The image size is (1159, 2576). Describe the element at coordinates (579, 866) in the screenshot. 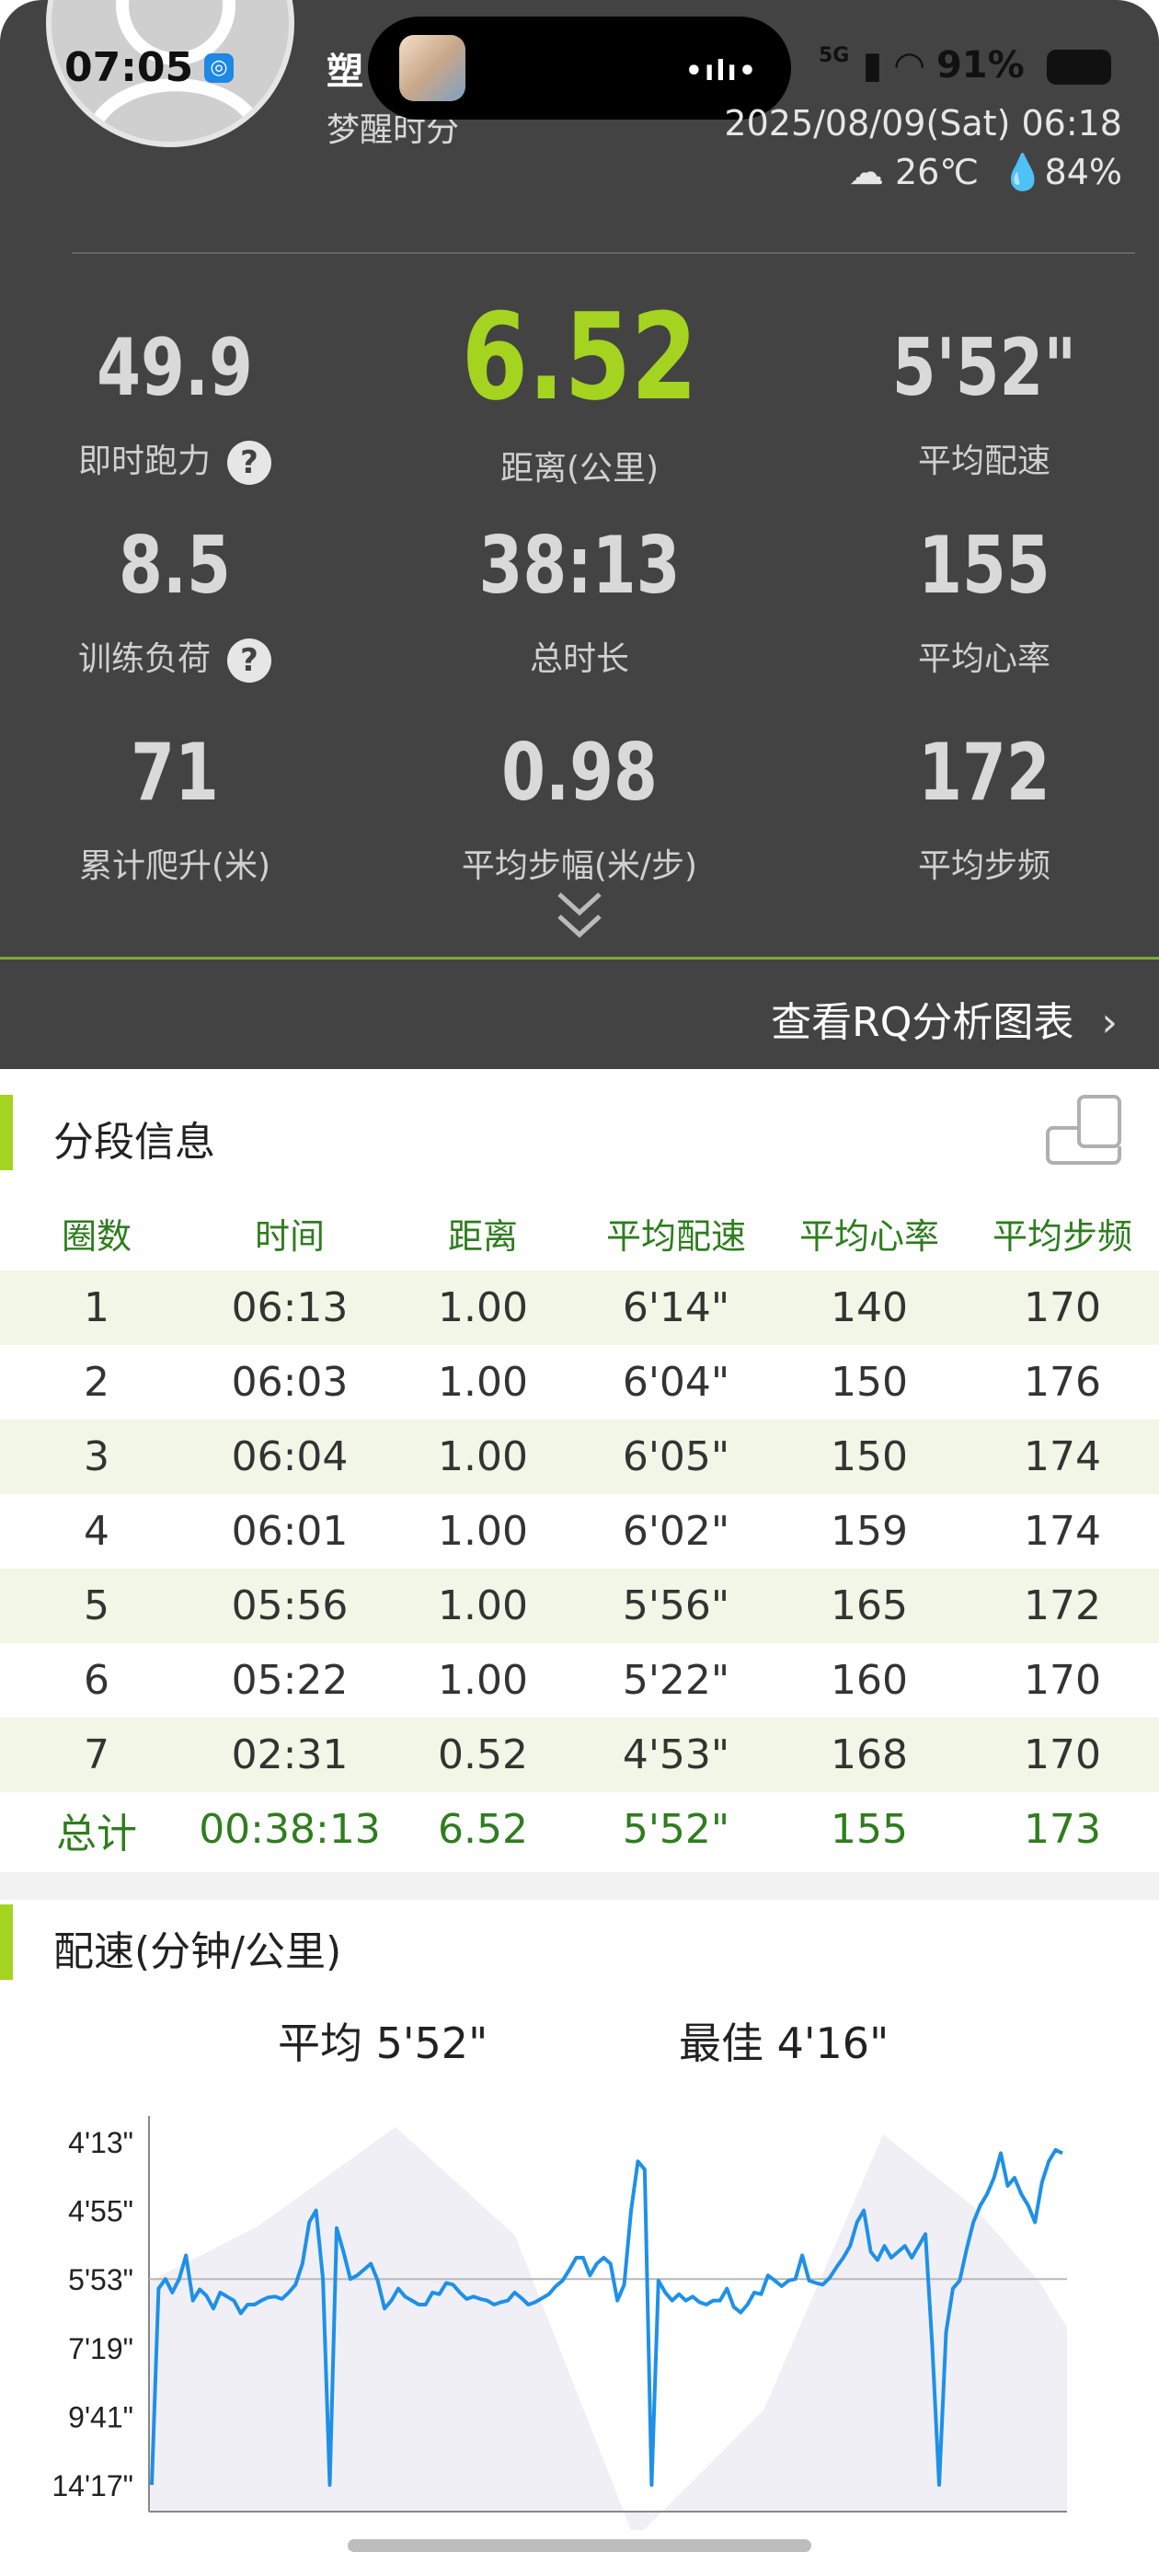

I see `stat-label: 平均步幅(米/步)` at that location.